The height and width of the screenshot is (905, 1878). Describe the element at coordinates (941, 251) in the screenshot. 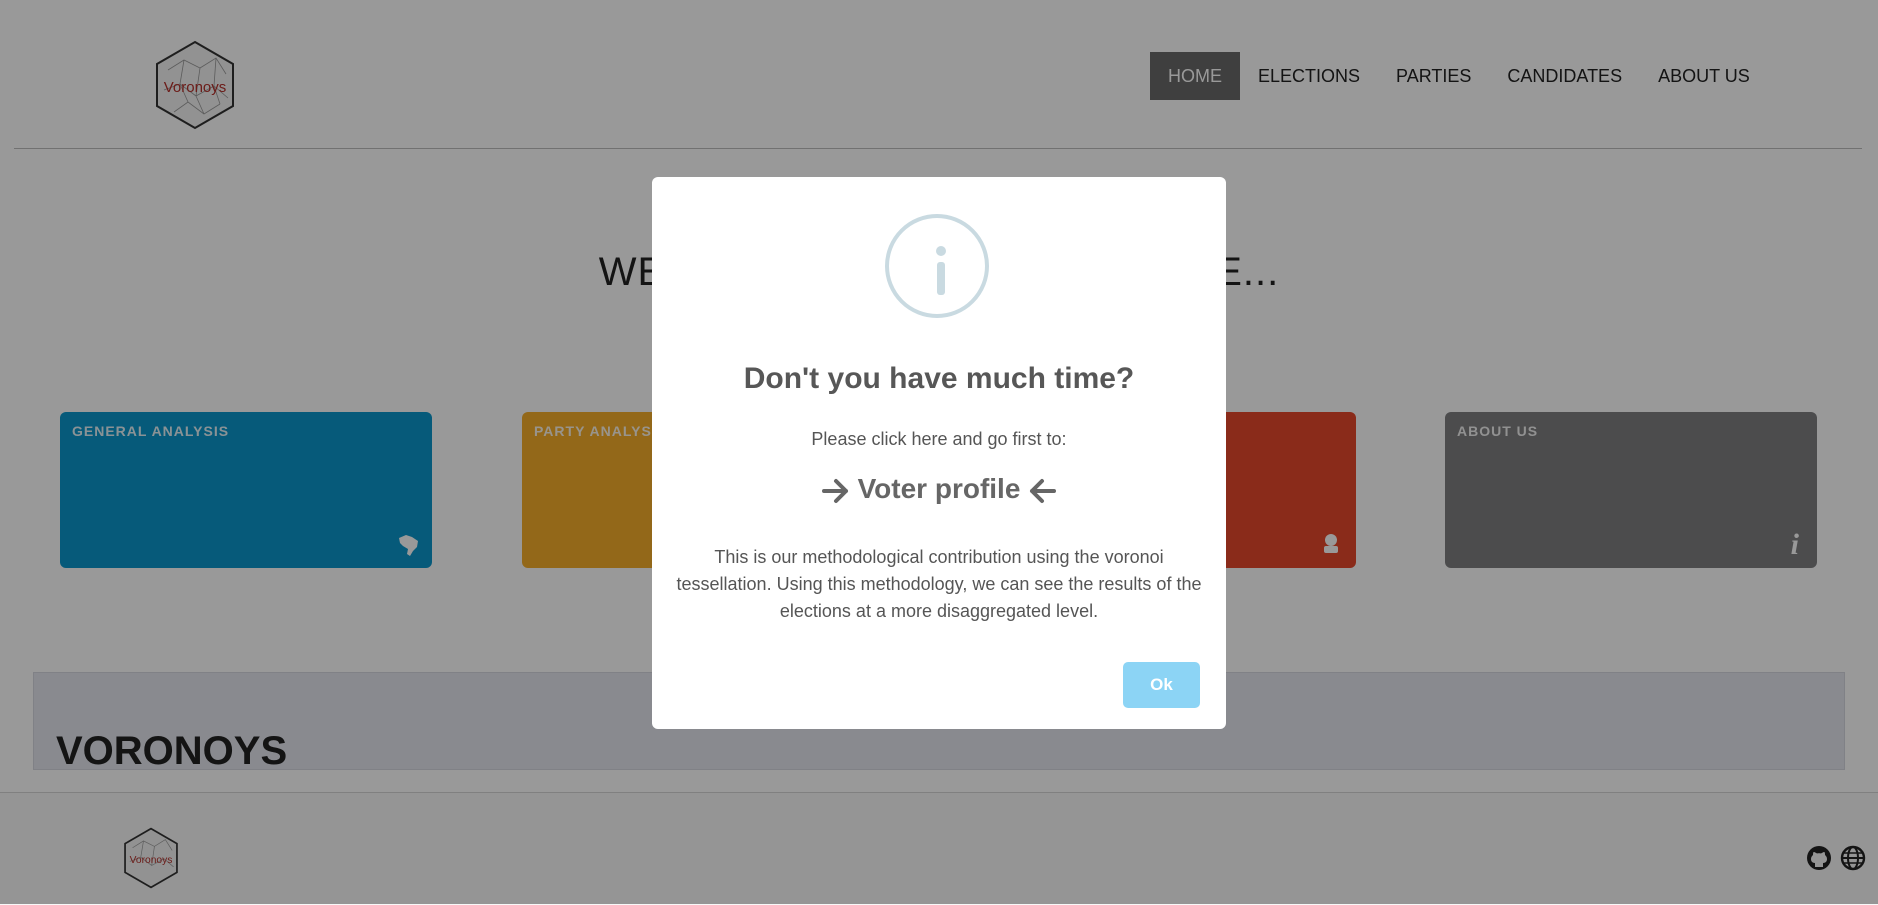

I see `info-dot` at that location.